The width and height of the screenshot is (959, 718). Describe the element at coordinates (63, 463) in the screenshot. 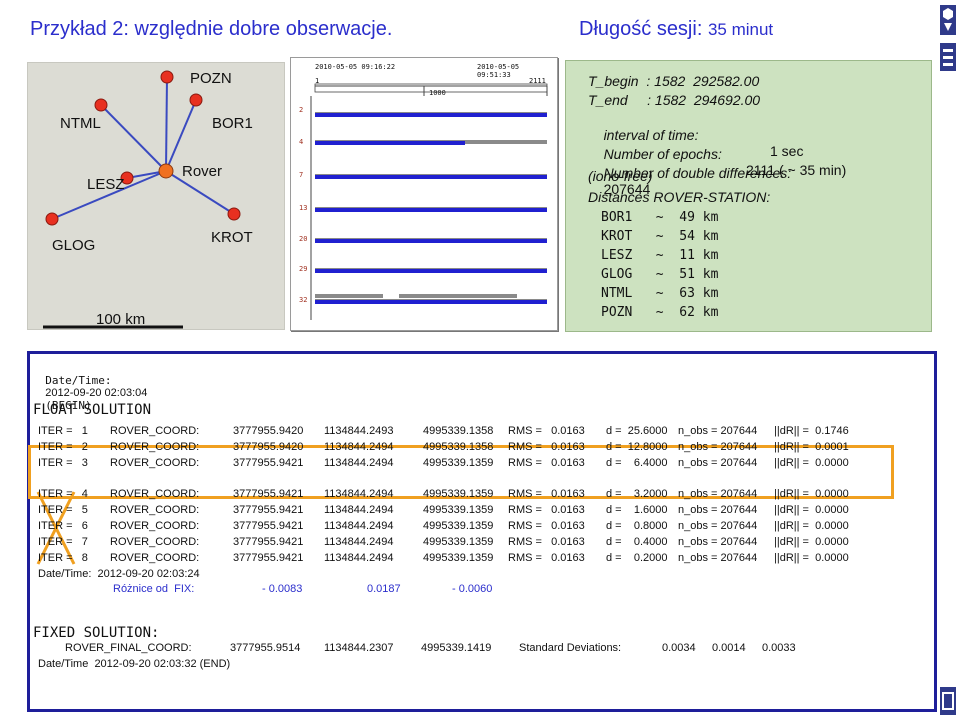

I see `iter-number: ITER = 3` at that location.